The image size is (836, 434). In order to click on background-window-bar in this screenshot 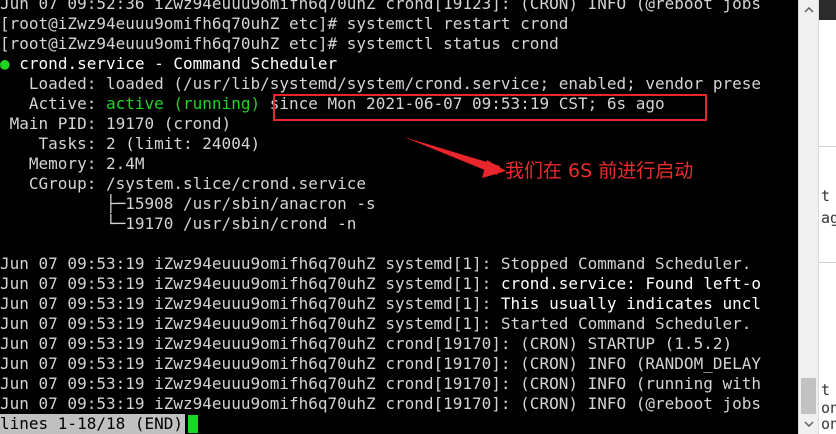, I will do `click(827, 10)`.